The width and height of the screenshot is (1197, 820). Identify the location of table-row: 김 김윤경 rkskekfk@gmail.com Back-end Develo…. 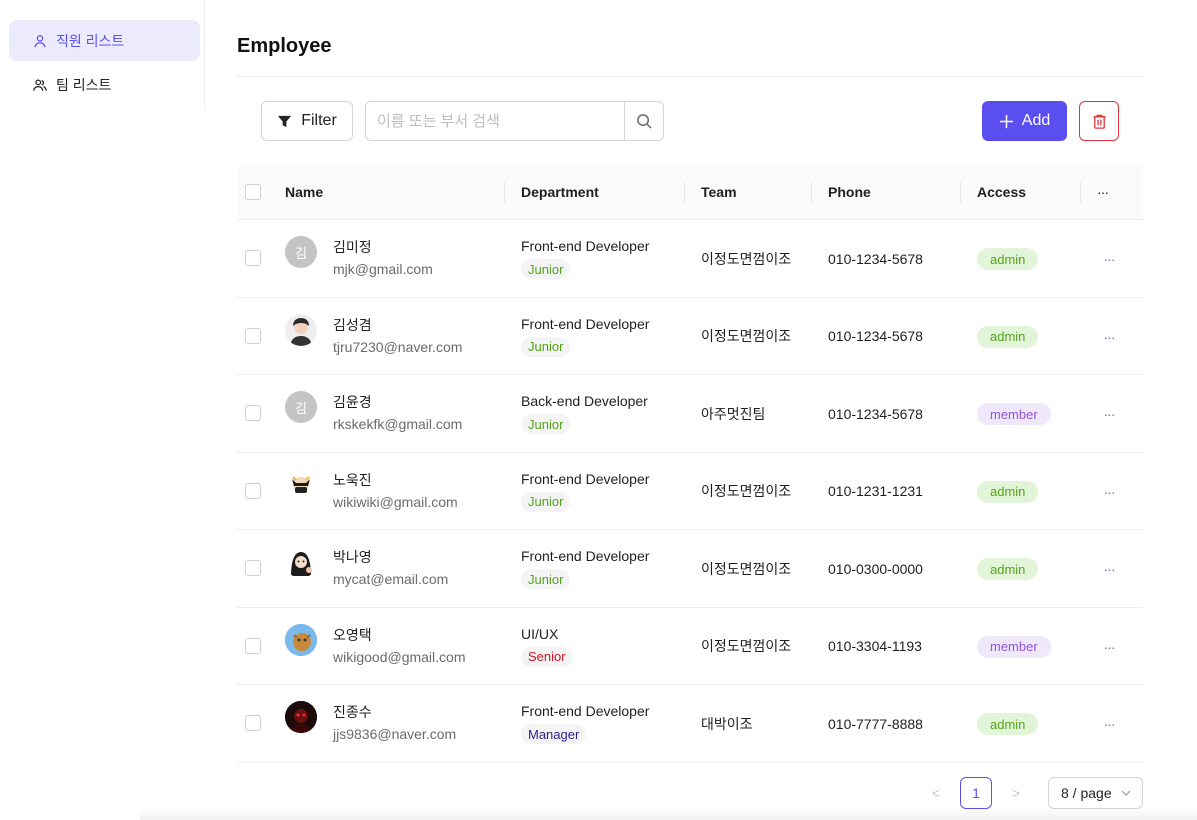
(690, 414).